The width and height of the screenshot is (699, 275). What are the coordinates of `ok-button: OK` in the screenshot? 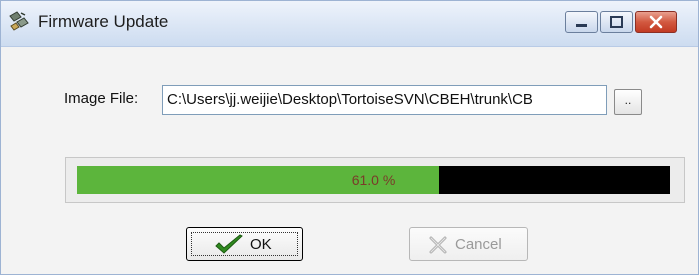 It's located at (244, 244).